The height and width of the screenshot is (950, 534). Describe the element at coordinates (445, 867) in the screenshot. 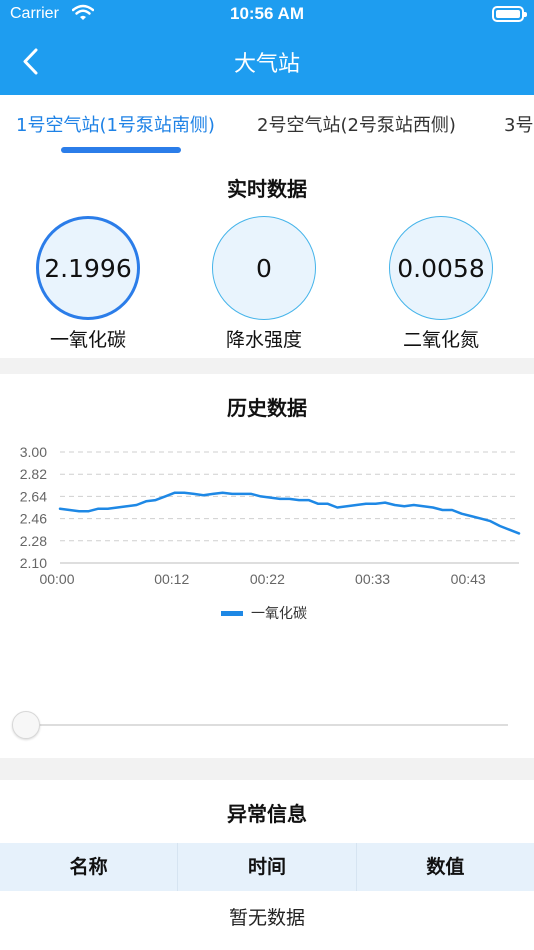

I see `column-value: 数值` at that location.